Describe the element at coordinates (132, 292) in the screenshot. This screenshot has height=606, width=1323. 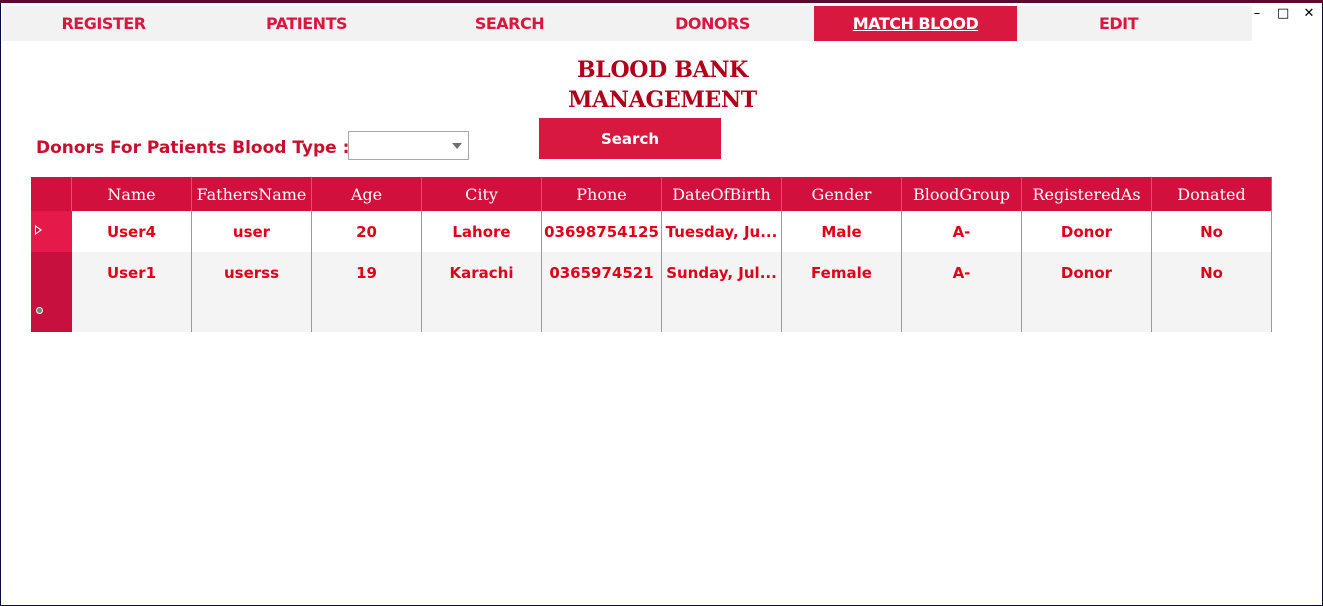
I see `cell-name: User1` at that location.